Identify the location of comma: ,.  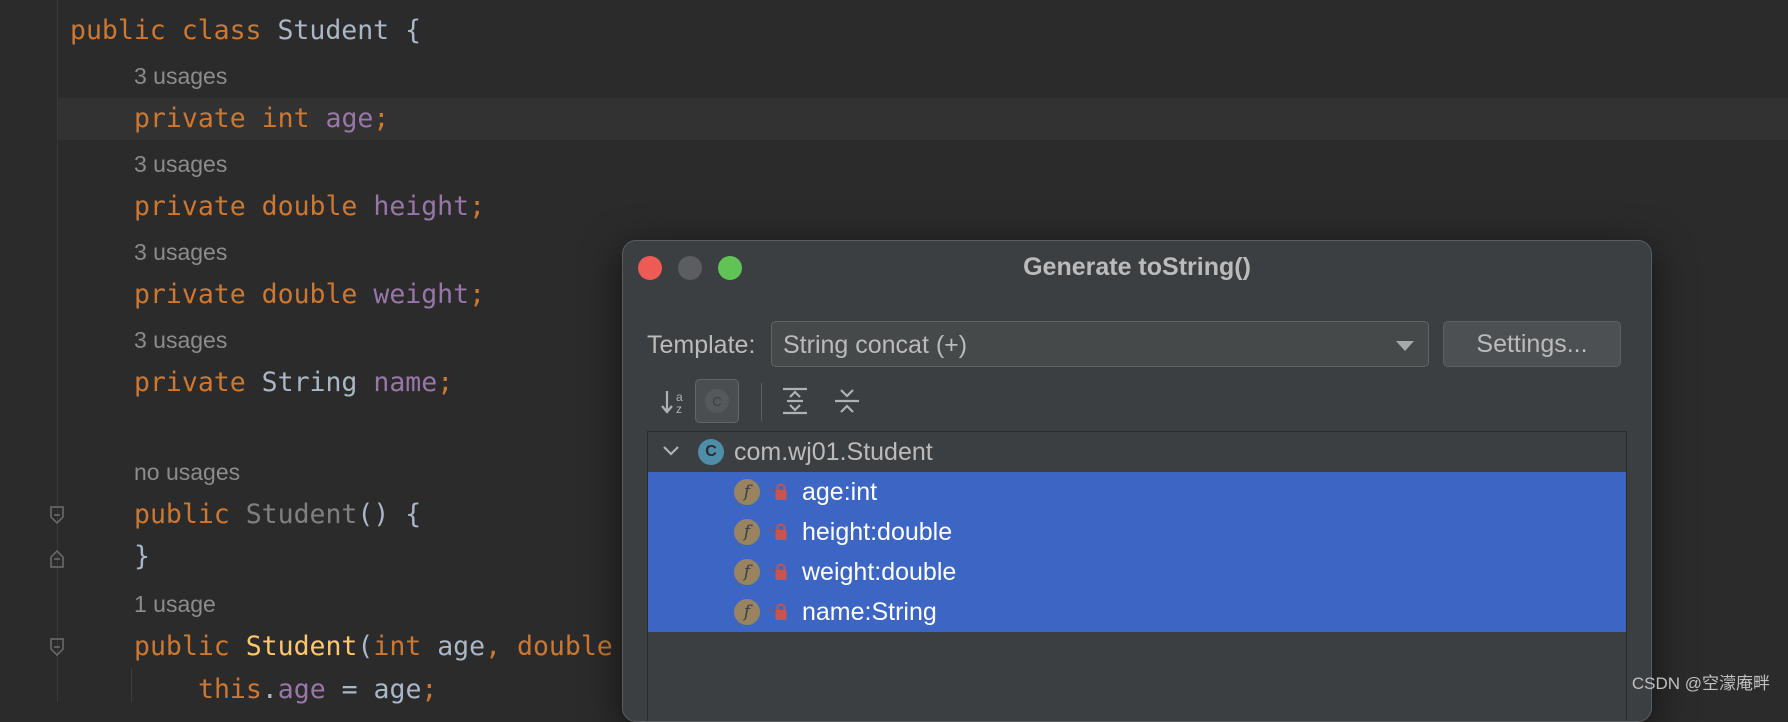
(493, 646).